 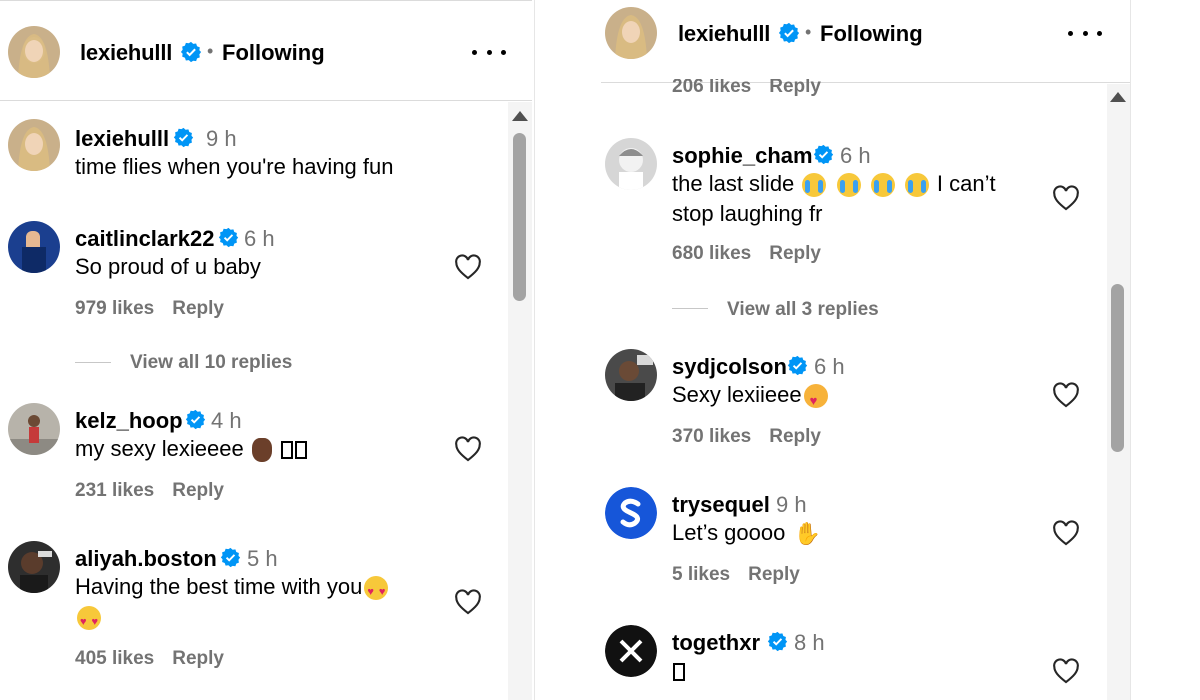 What do you see at coordinates (803, 310) in the screenshot?
I see `view-replies-link: View all 3 replies` at bounding box center [803, 310].